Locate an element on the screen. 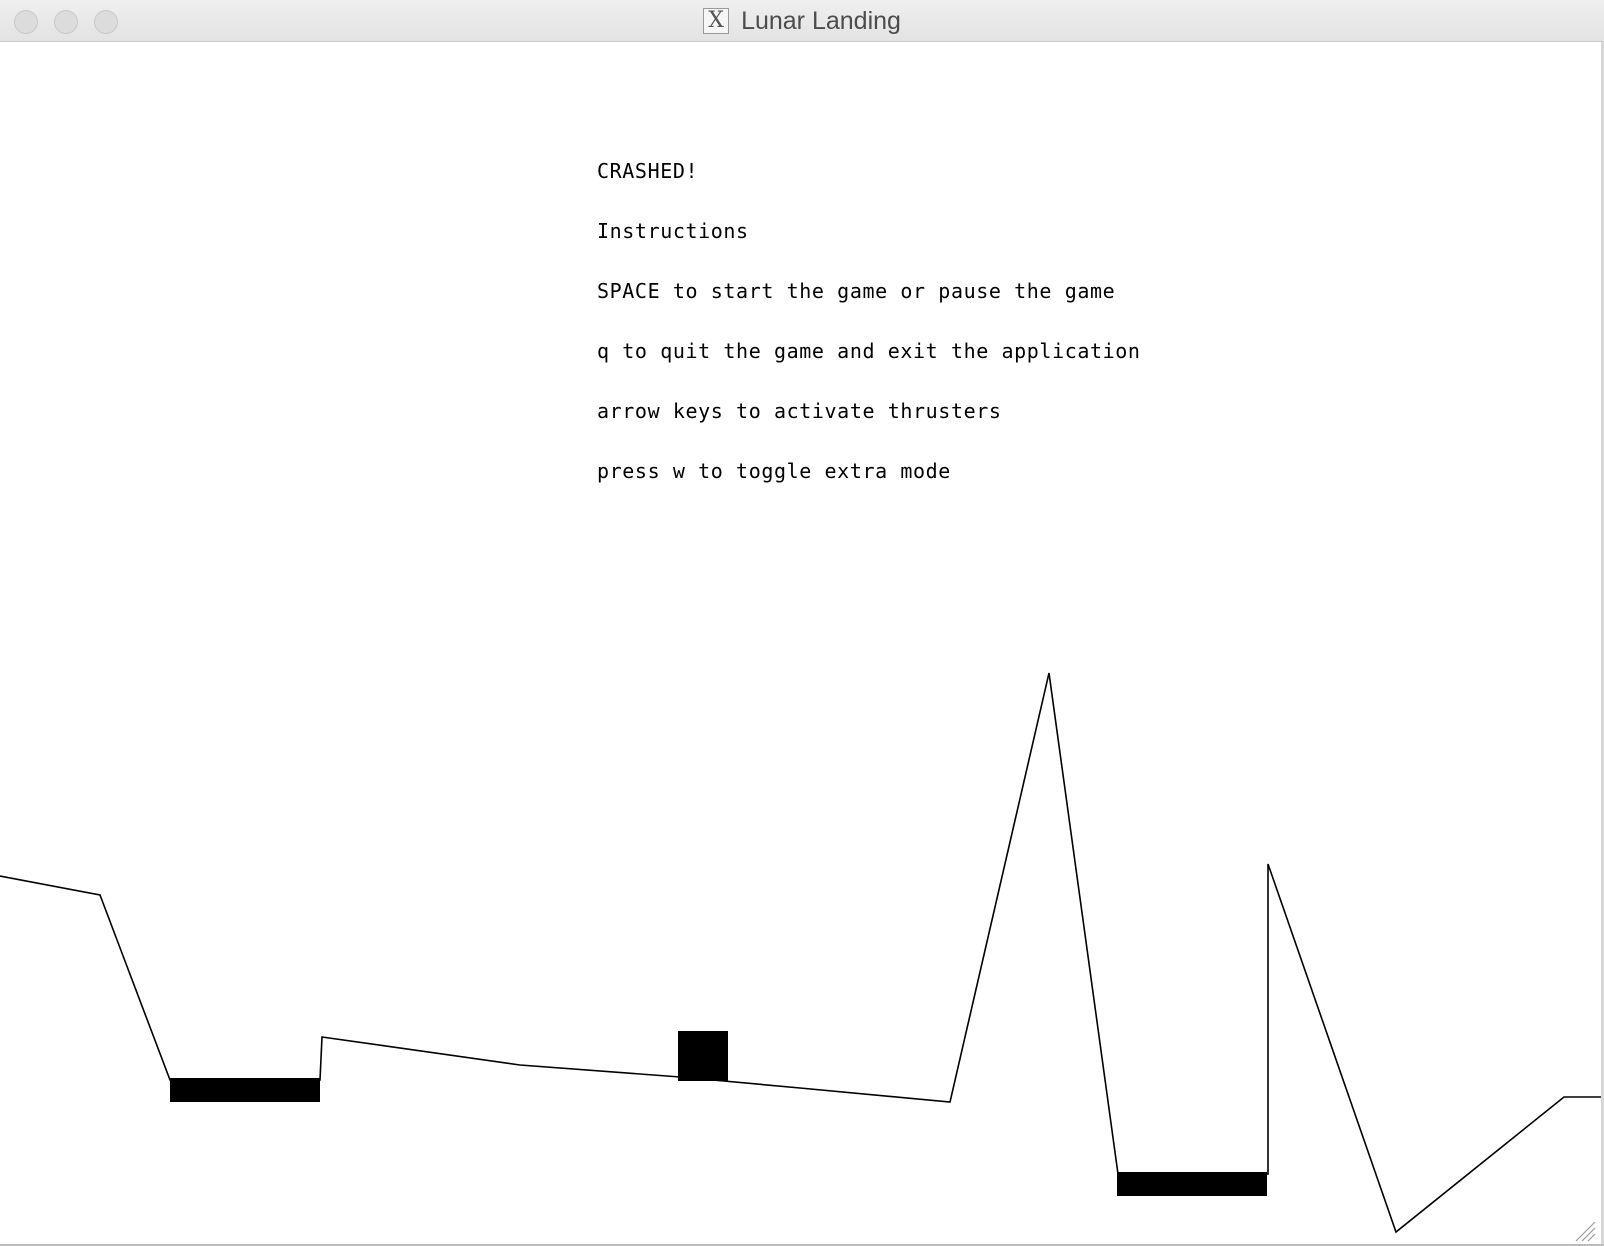 The image size is (1604, 1246). window-title-group: X Lunar Landing is located at coordinates (802, 21).